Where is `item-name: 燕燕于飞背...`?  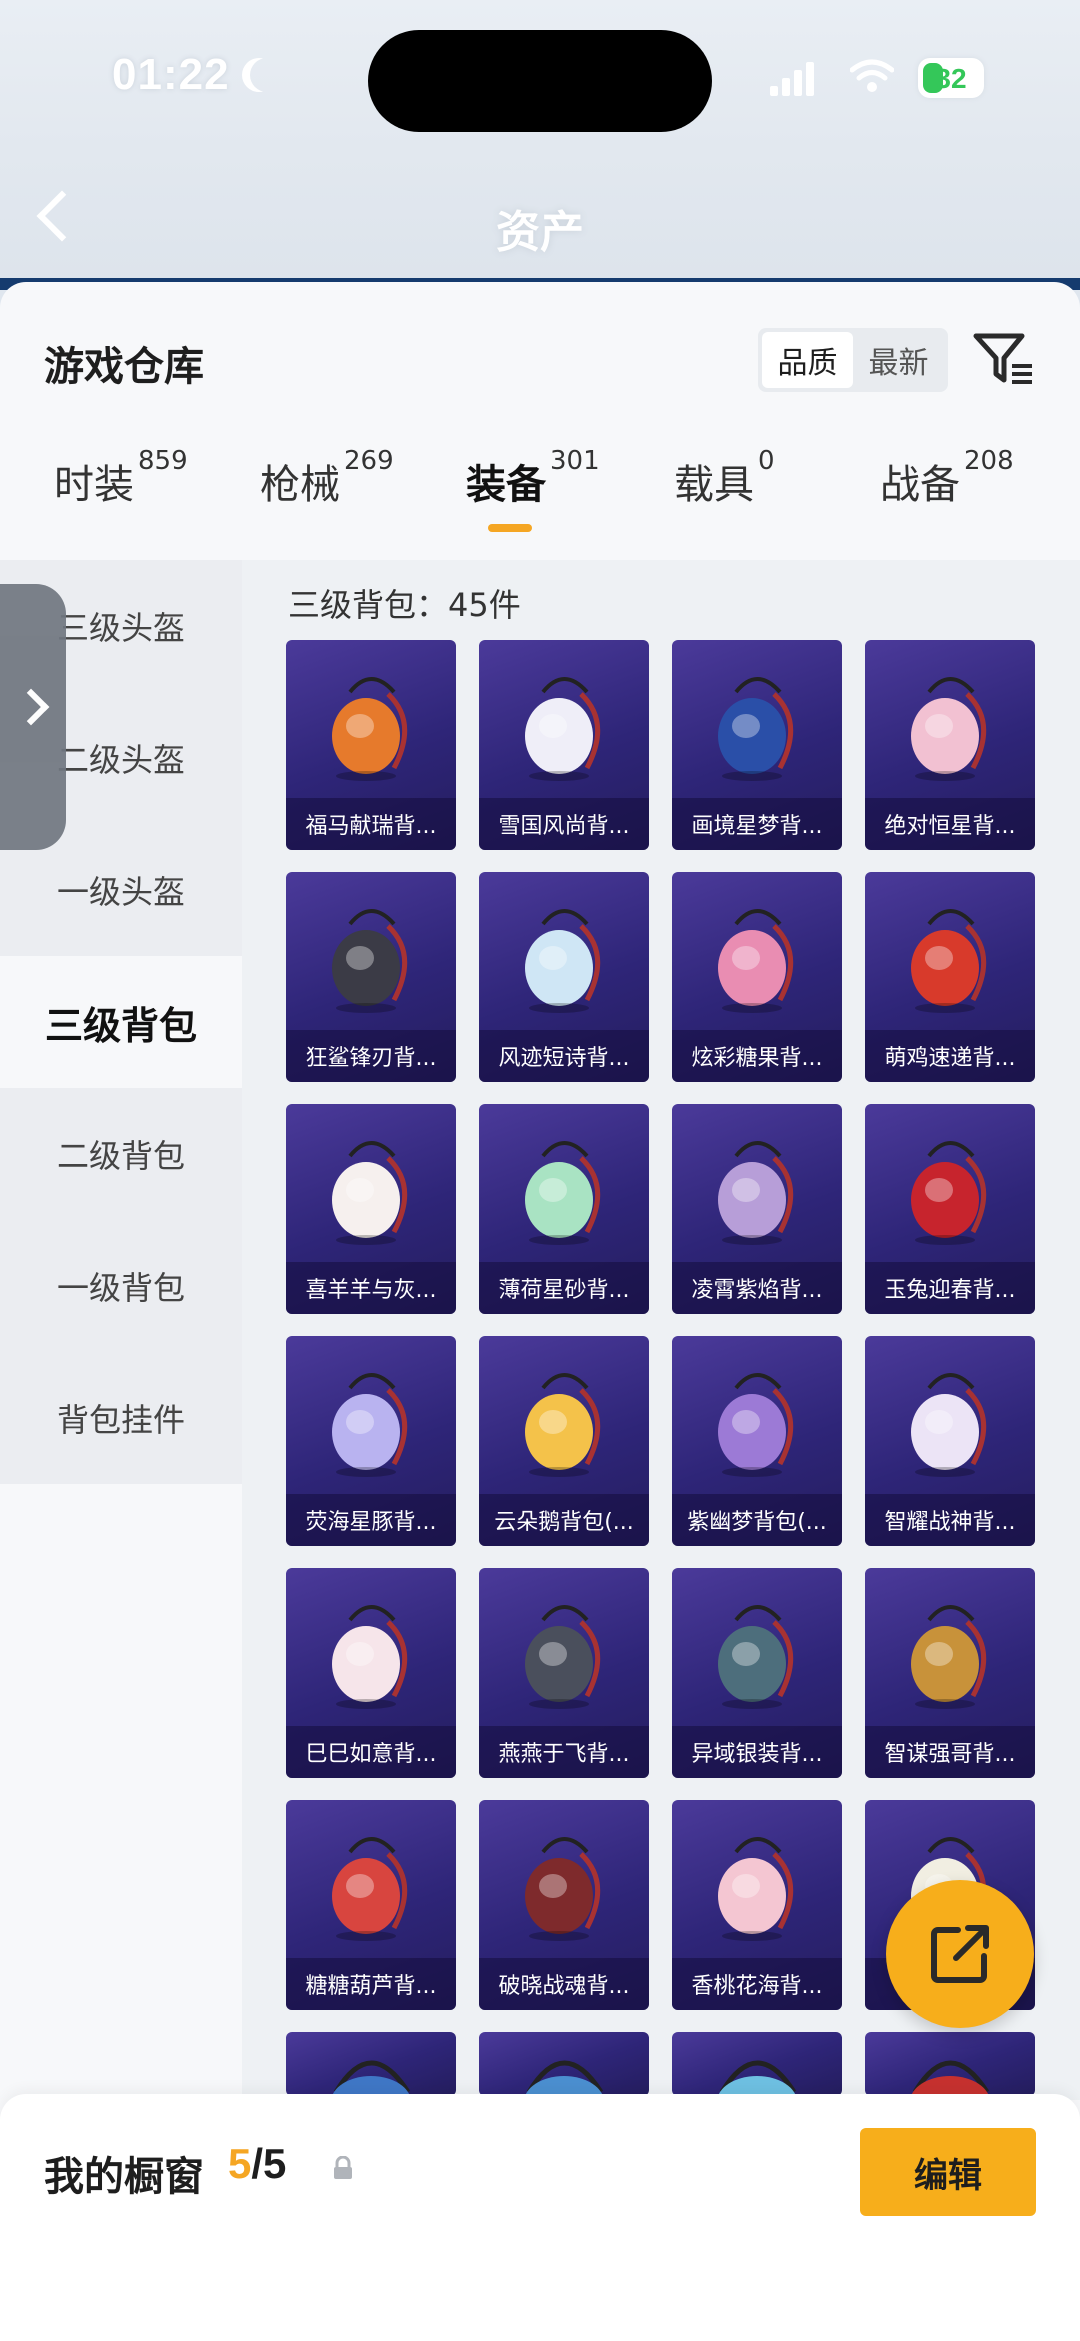
item-name: 燕燕于飞背... is located at coordinates (564, 1752).